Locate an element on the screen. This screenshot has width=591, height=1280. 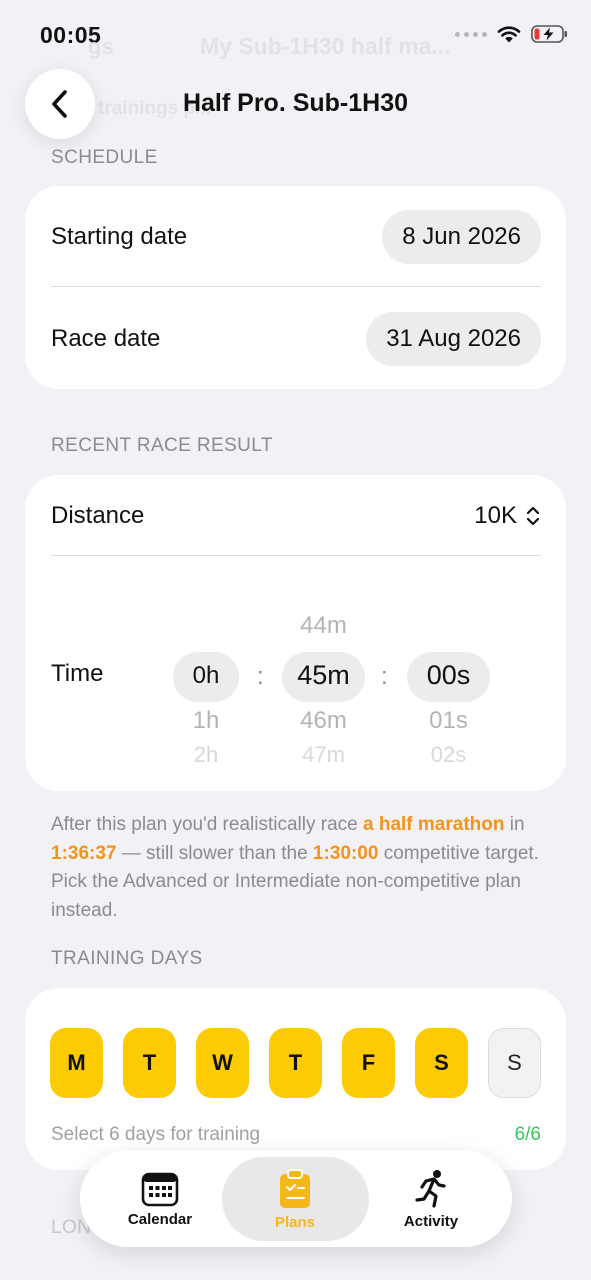
race-date-label: Race date is located at coordinates (106, 338).